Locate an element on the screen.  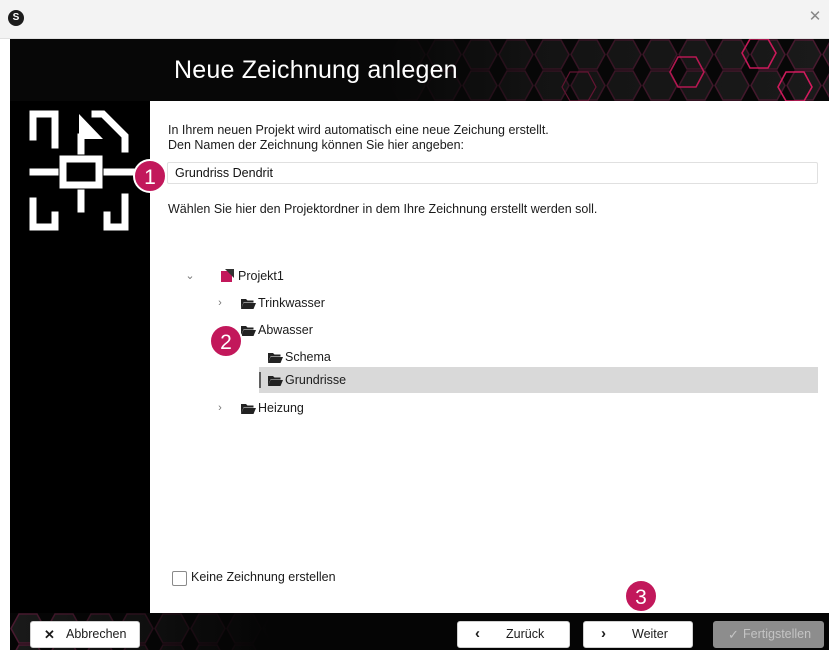
tree-item-projekt1: ⌄ Projekt1 is located at coordinates (284, 276).